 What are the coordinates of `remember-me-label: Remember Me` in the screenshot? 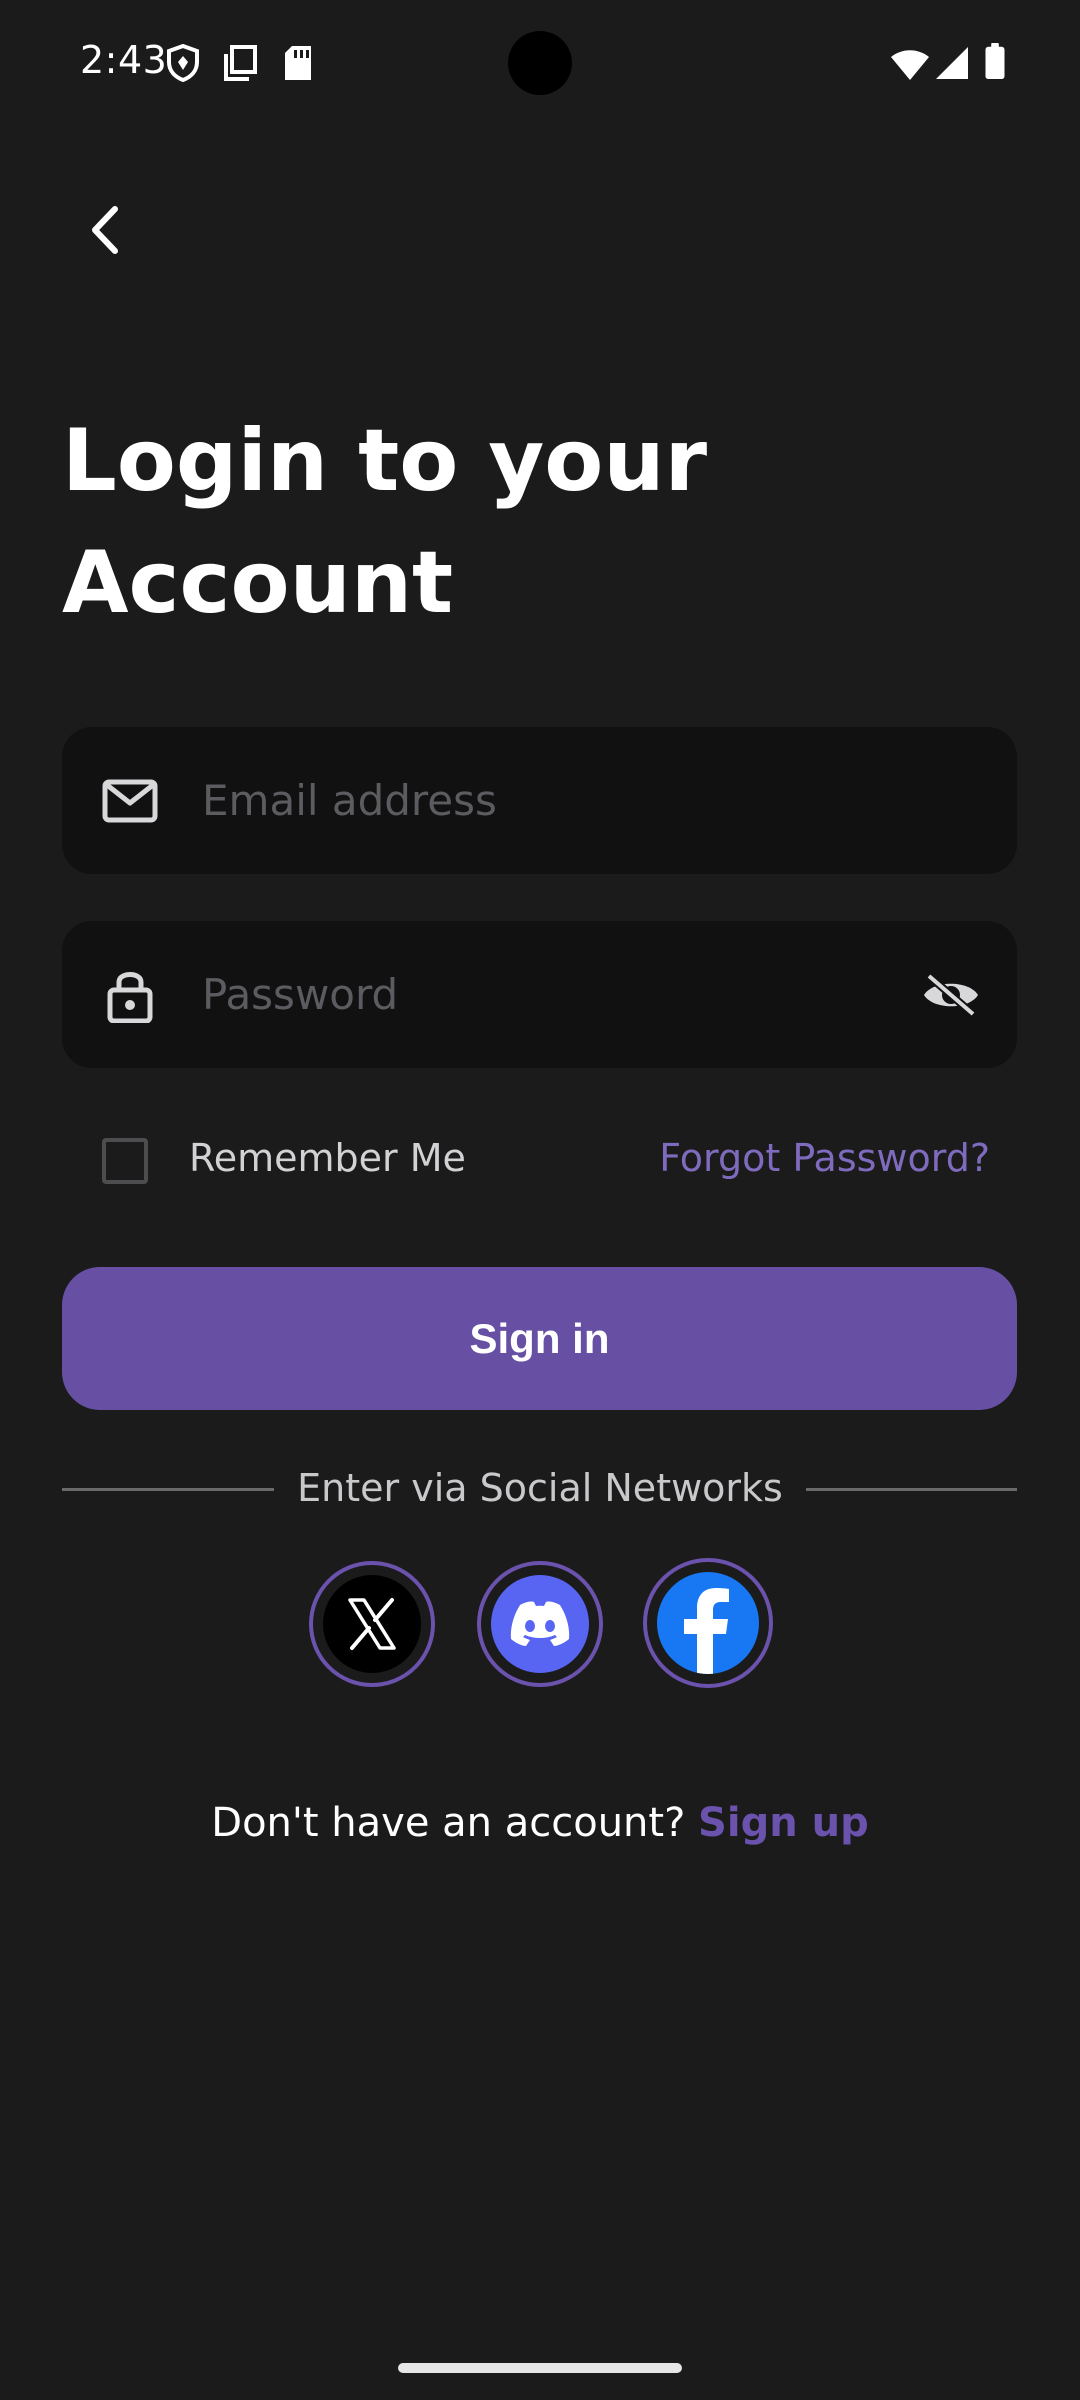 It's located at (327, 1158).